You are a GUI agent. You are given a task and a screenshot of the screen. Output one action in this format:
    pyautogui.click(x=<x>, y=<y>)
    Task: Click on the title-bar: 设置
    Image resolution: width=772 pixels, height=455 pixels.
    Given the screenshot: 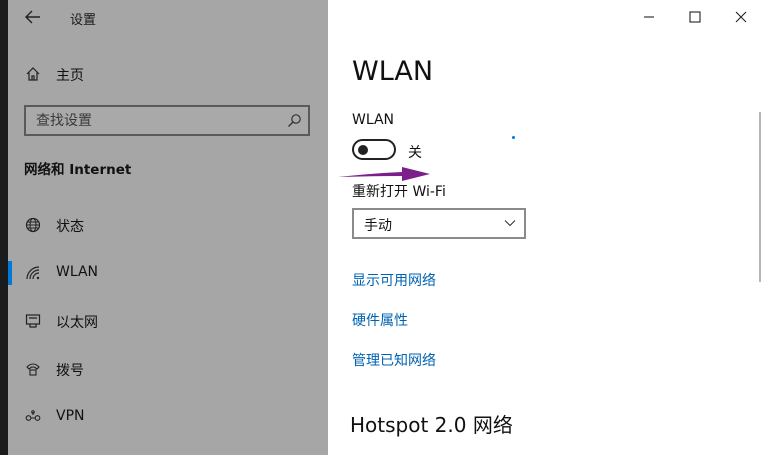 What is the action you would take?
    pyautogui.click(x=168, y=17)
    